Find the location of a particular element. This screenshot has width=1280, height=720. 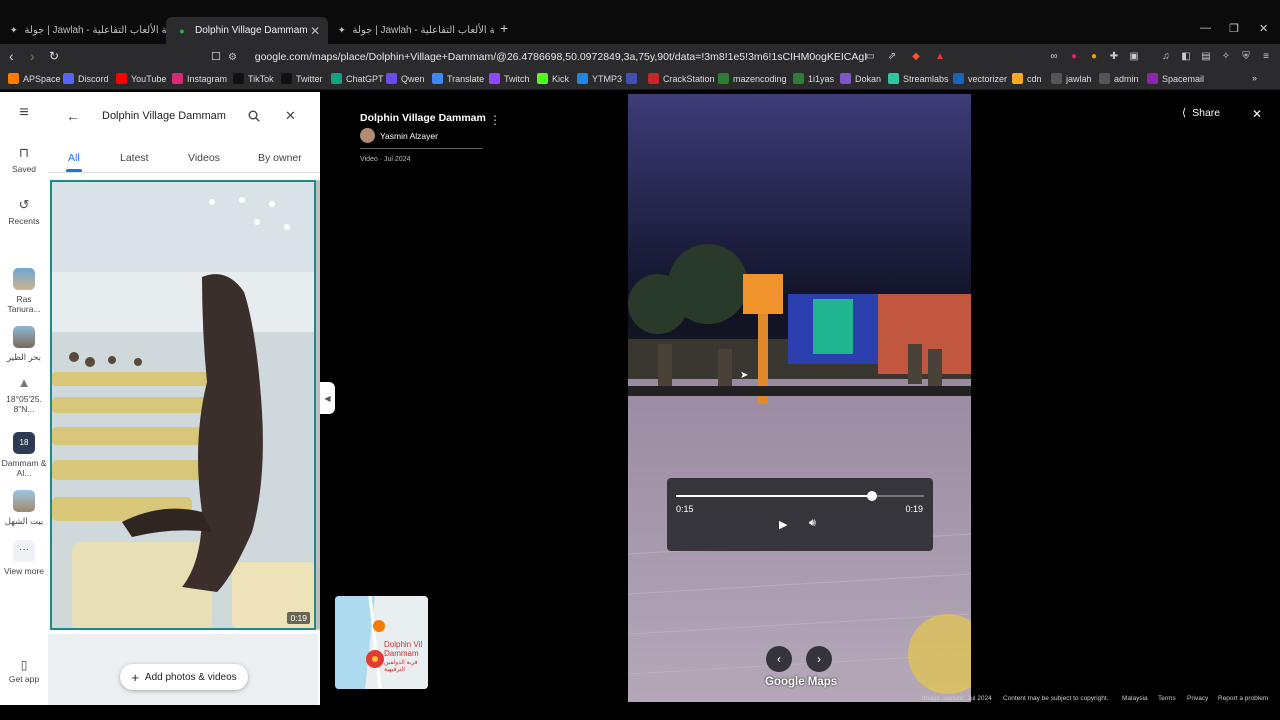

site-info-icon: ⚙ is located at coordinates (234, 57).